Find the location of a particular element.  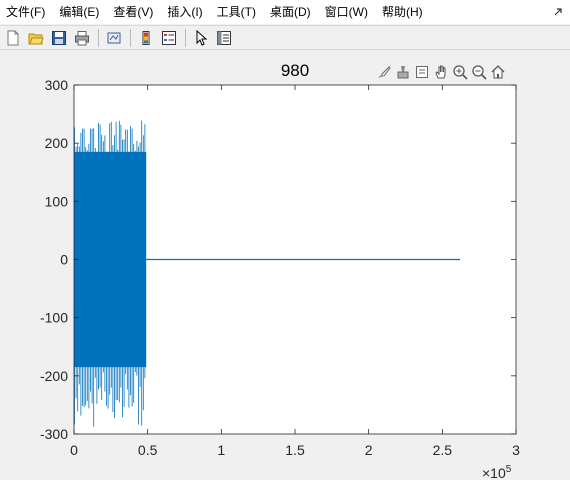

menu-window: 窗口(W) is located at coordinates (346, 12).